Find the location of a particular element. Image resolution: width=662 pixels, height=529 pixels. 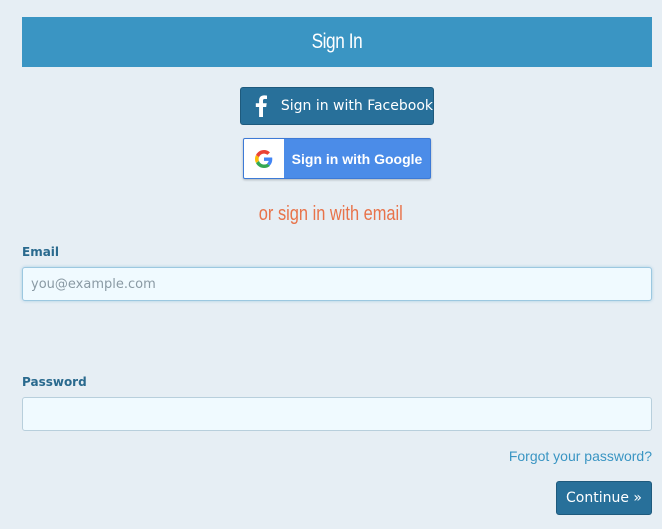

forgot-password-link: Forgot your password? is located at coordinates (580, 456).